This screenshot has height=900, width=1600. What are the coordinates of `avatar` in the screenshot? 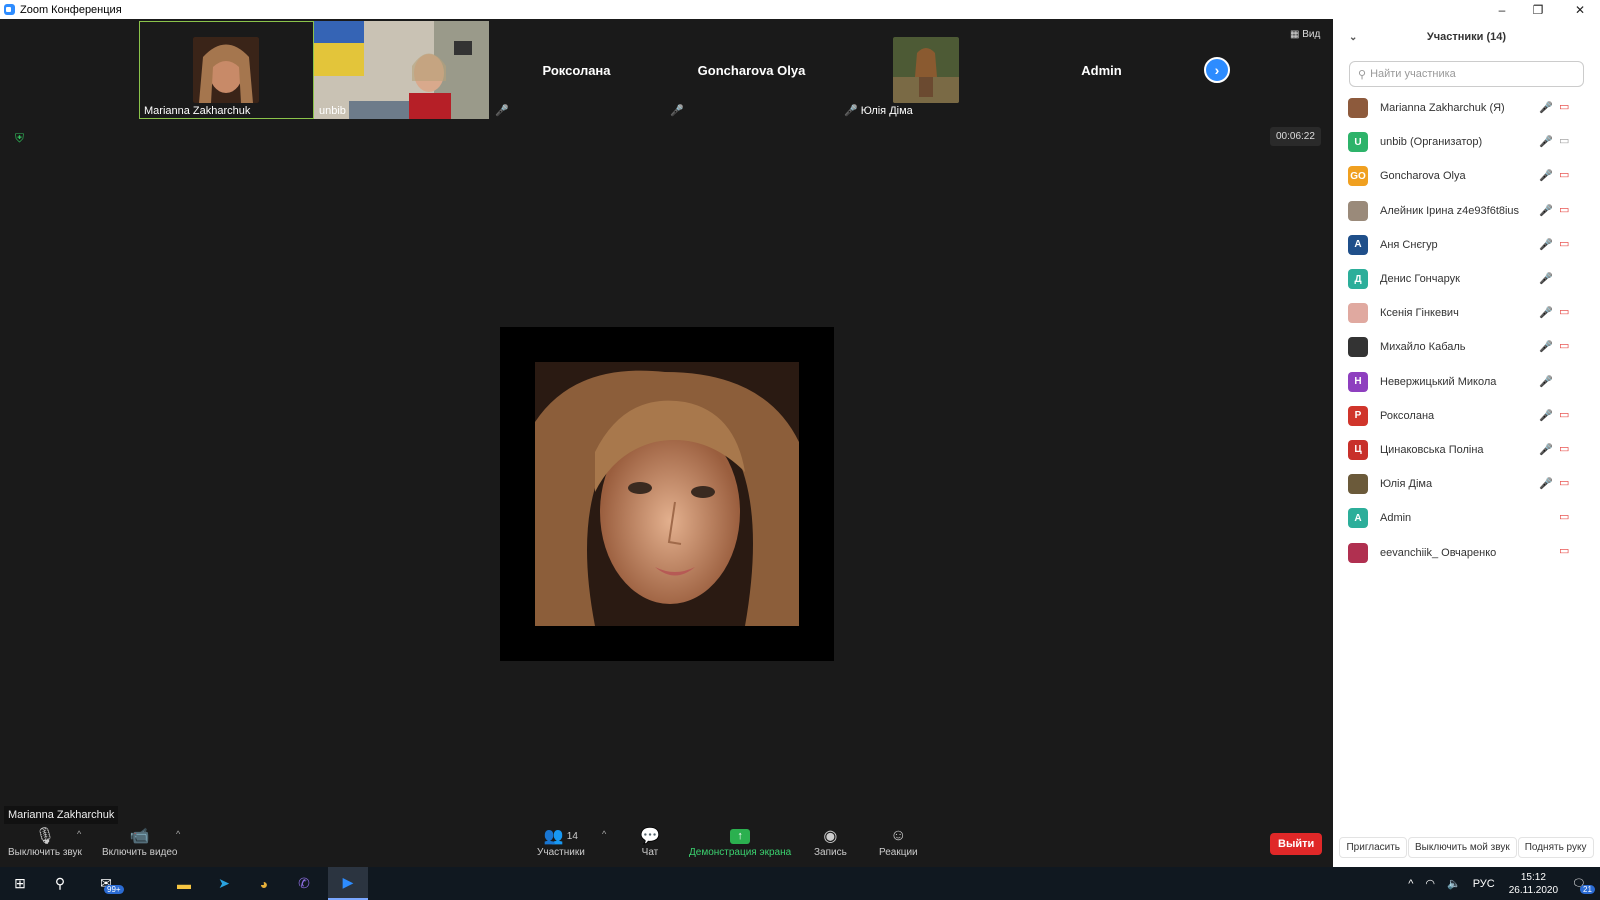 It's located at (1358, 108).